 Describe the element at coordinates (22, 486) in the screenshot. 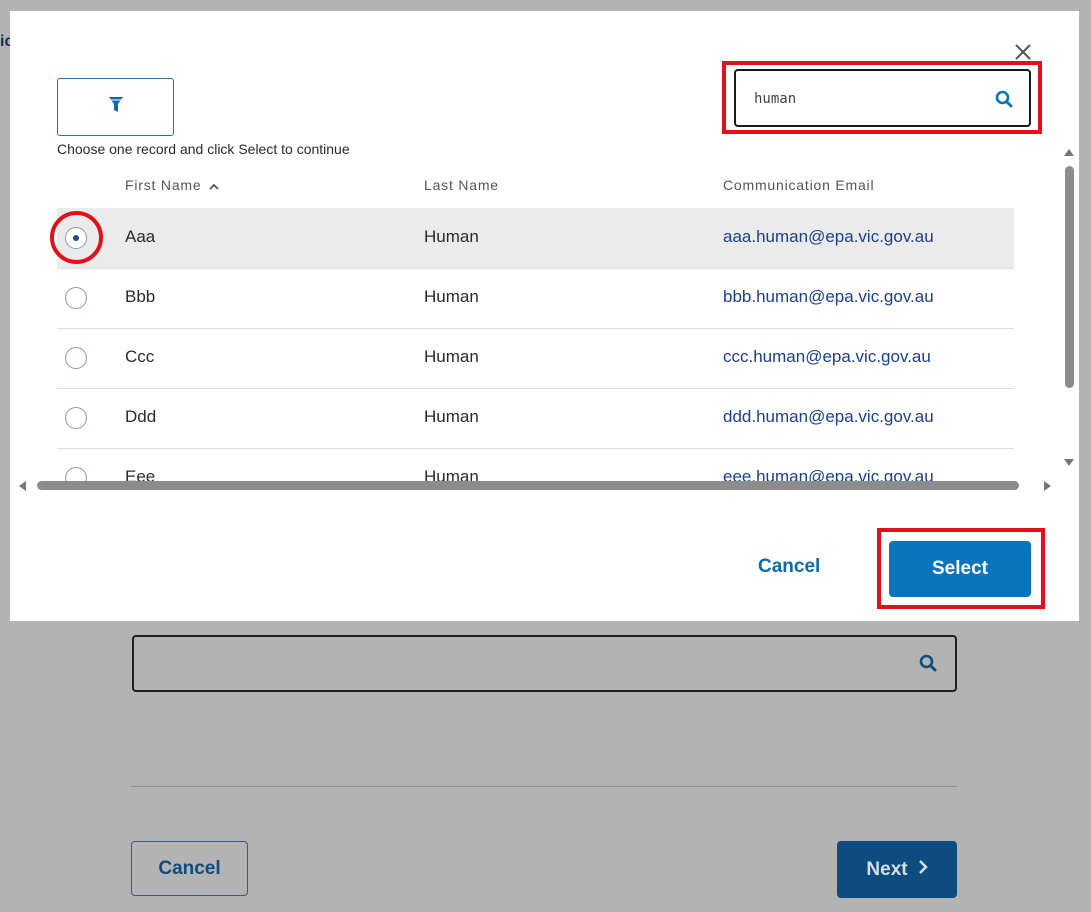

I see `scroll-left-arrow` at that location.